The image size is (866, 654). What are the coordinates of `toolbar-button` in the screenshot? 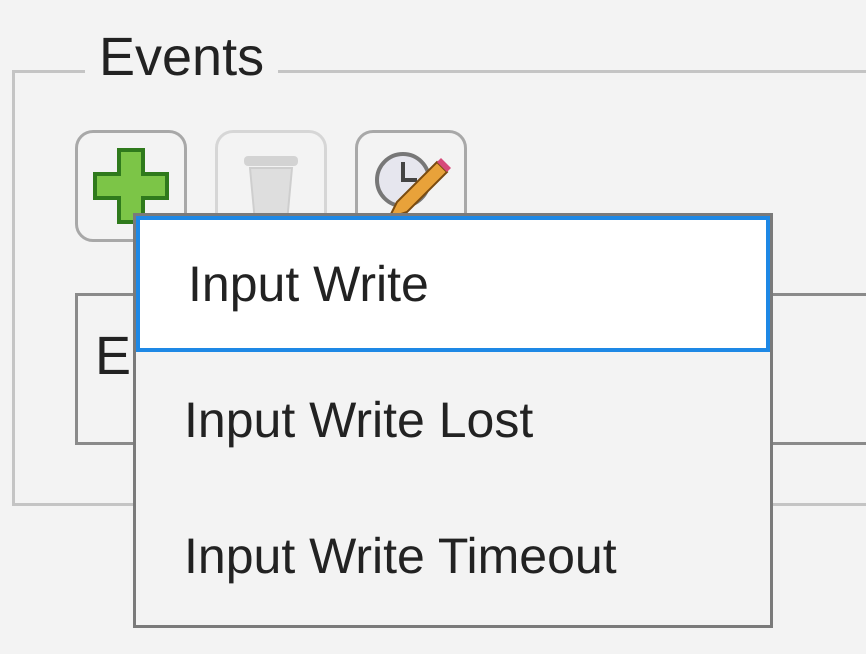 It's located at (131, 186).